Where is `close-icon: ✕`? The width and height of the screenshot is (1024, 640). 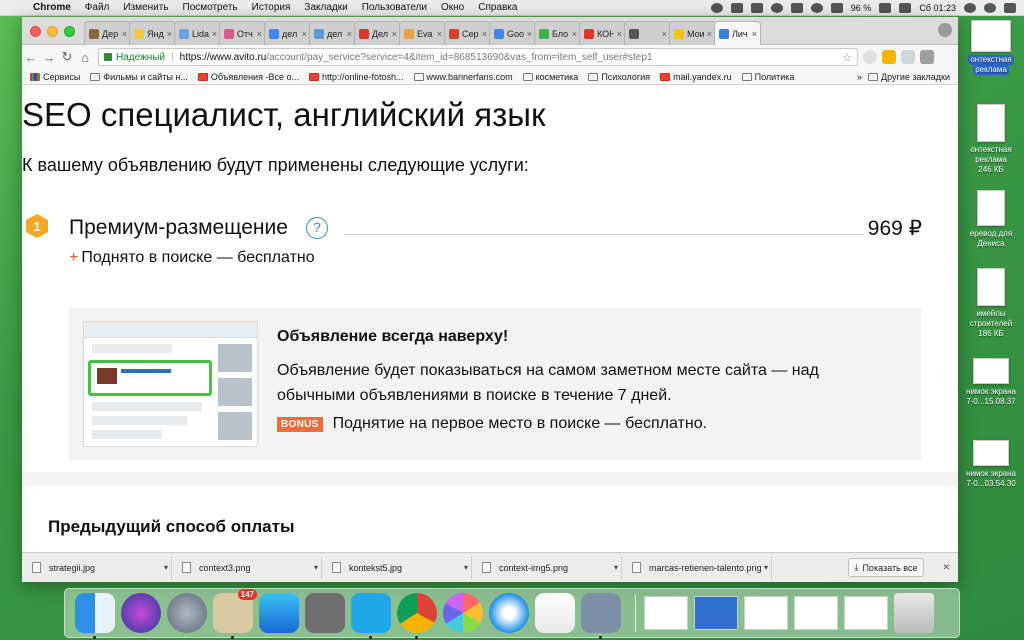
close-icon: ✕ is located at coordinates (946, 567).